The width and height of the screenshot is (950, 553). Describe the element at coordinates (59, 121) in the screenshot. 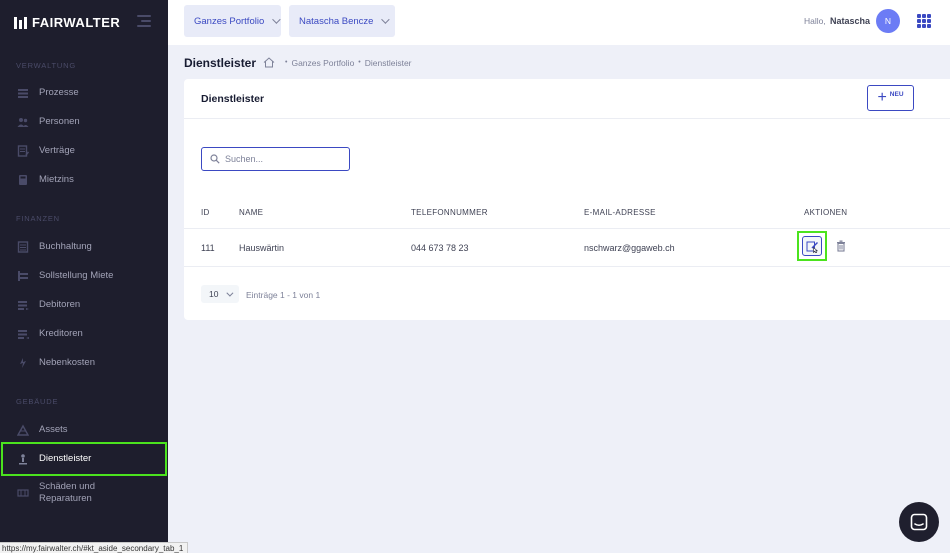

I see `sidebar-item-label: Personen` at that location.